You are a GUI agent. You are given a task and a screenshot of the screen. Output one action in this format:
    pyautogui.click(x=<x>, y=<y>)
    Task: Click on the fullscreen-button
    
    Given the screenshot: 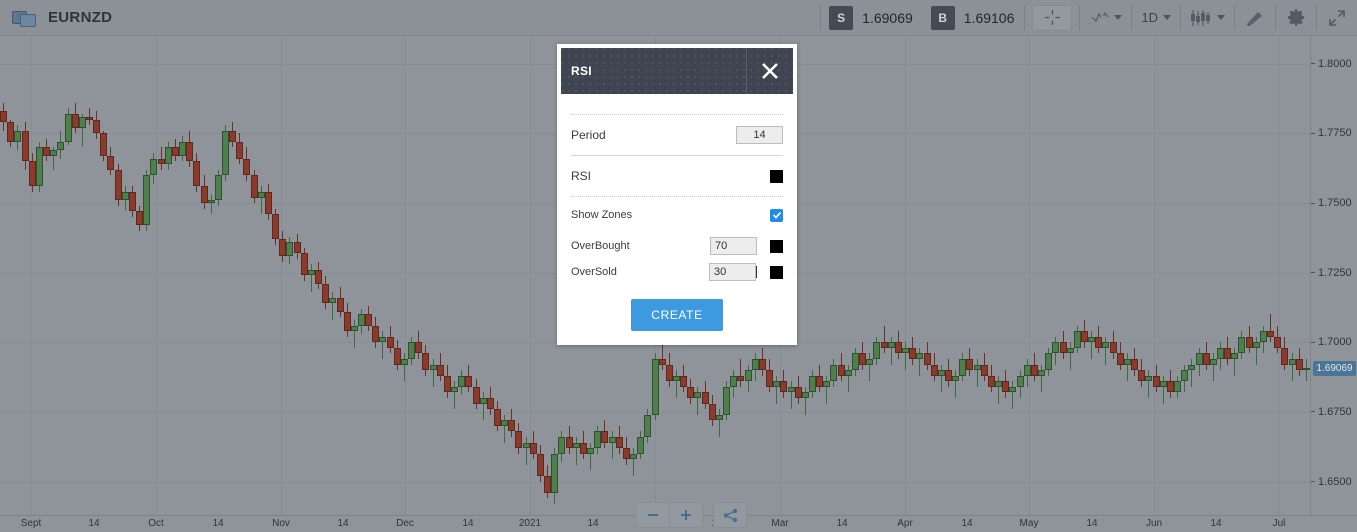 What is the action you would take?
    pyautogui.click(x=1337, y=18)
    